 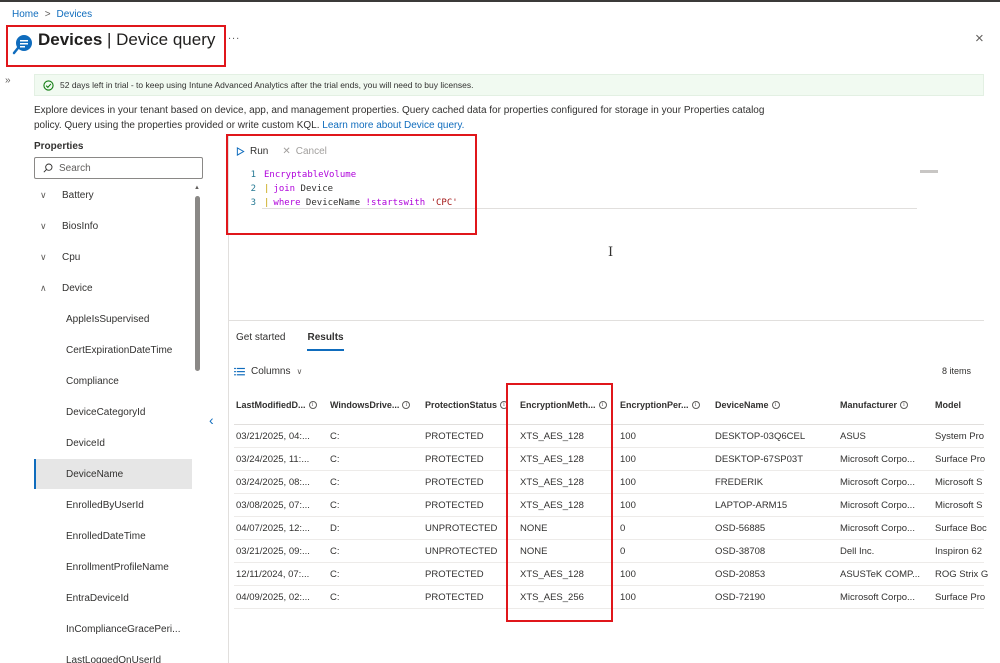 What do you see at coordinates (113, 443) in the screenshot?
I see `tree-leaf-deviceid: DeviceId` at bounding box center [113, 443].